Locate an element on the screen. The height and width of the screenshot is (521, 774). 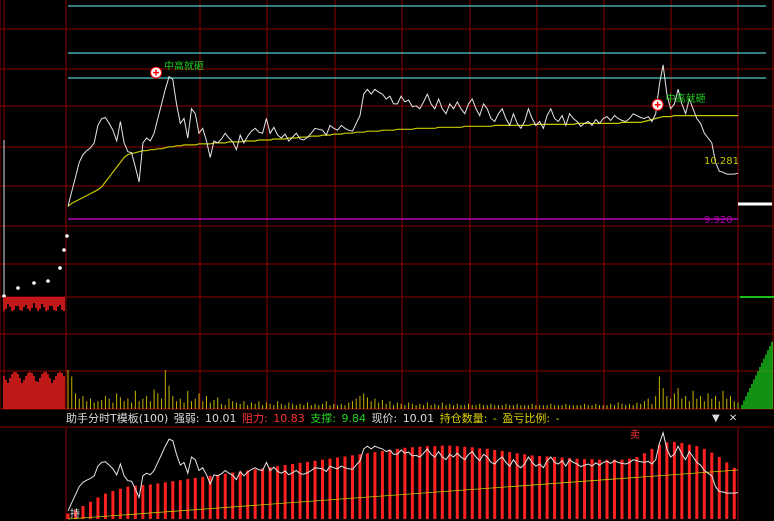
price-axis-label: 10.281 is located at coordinates (721, 161).